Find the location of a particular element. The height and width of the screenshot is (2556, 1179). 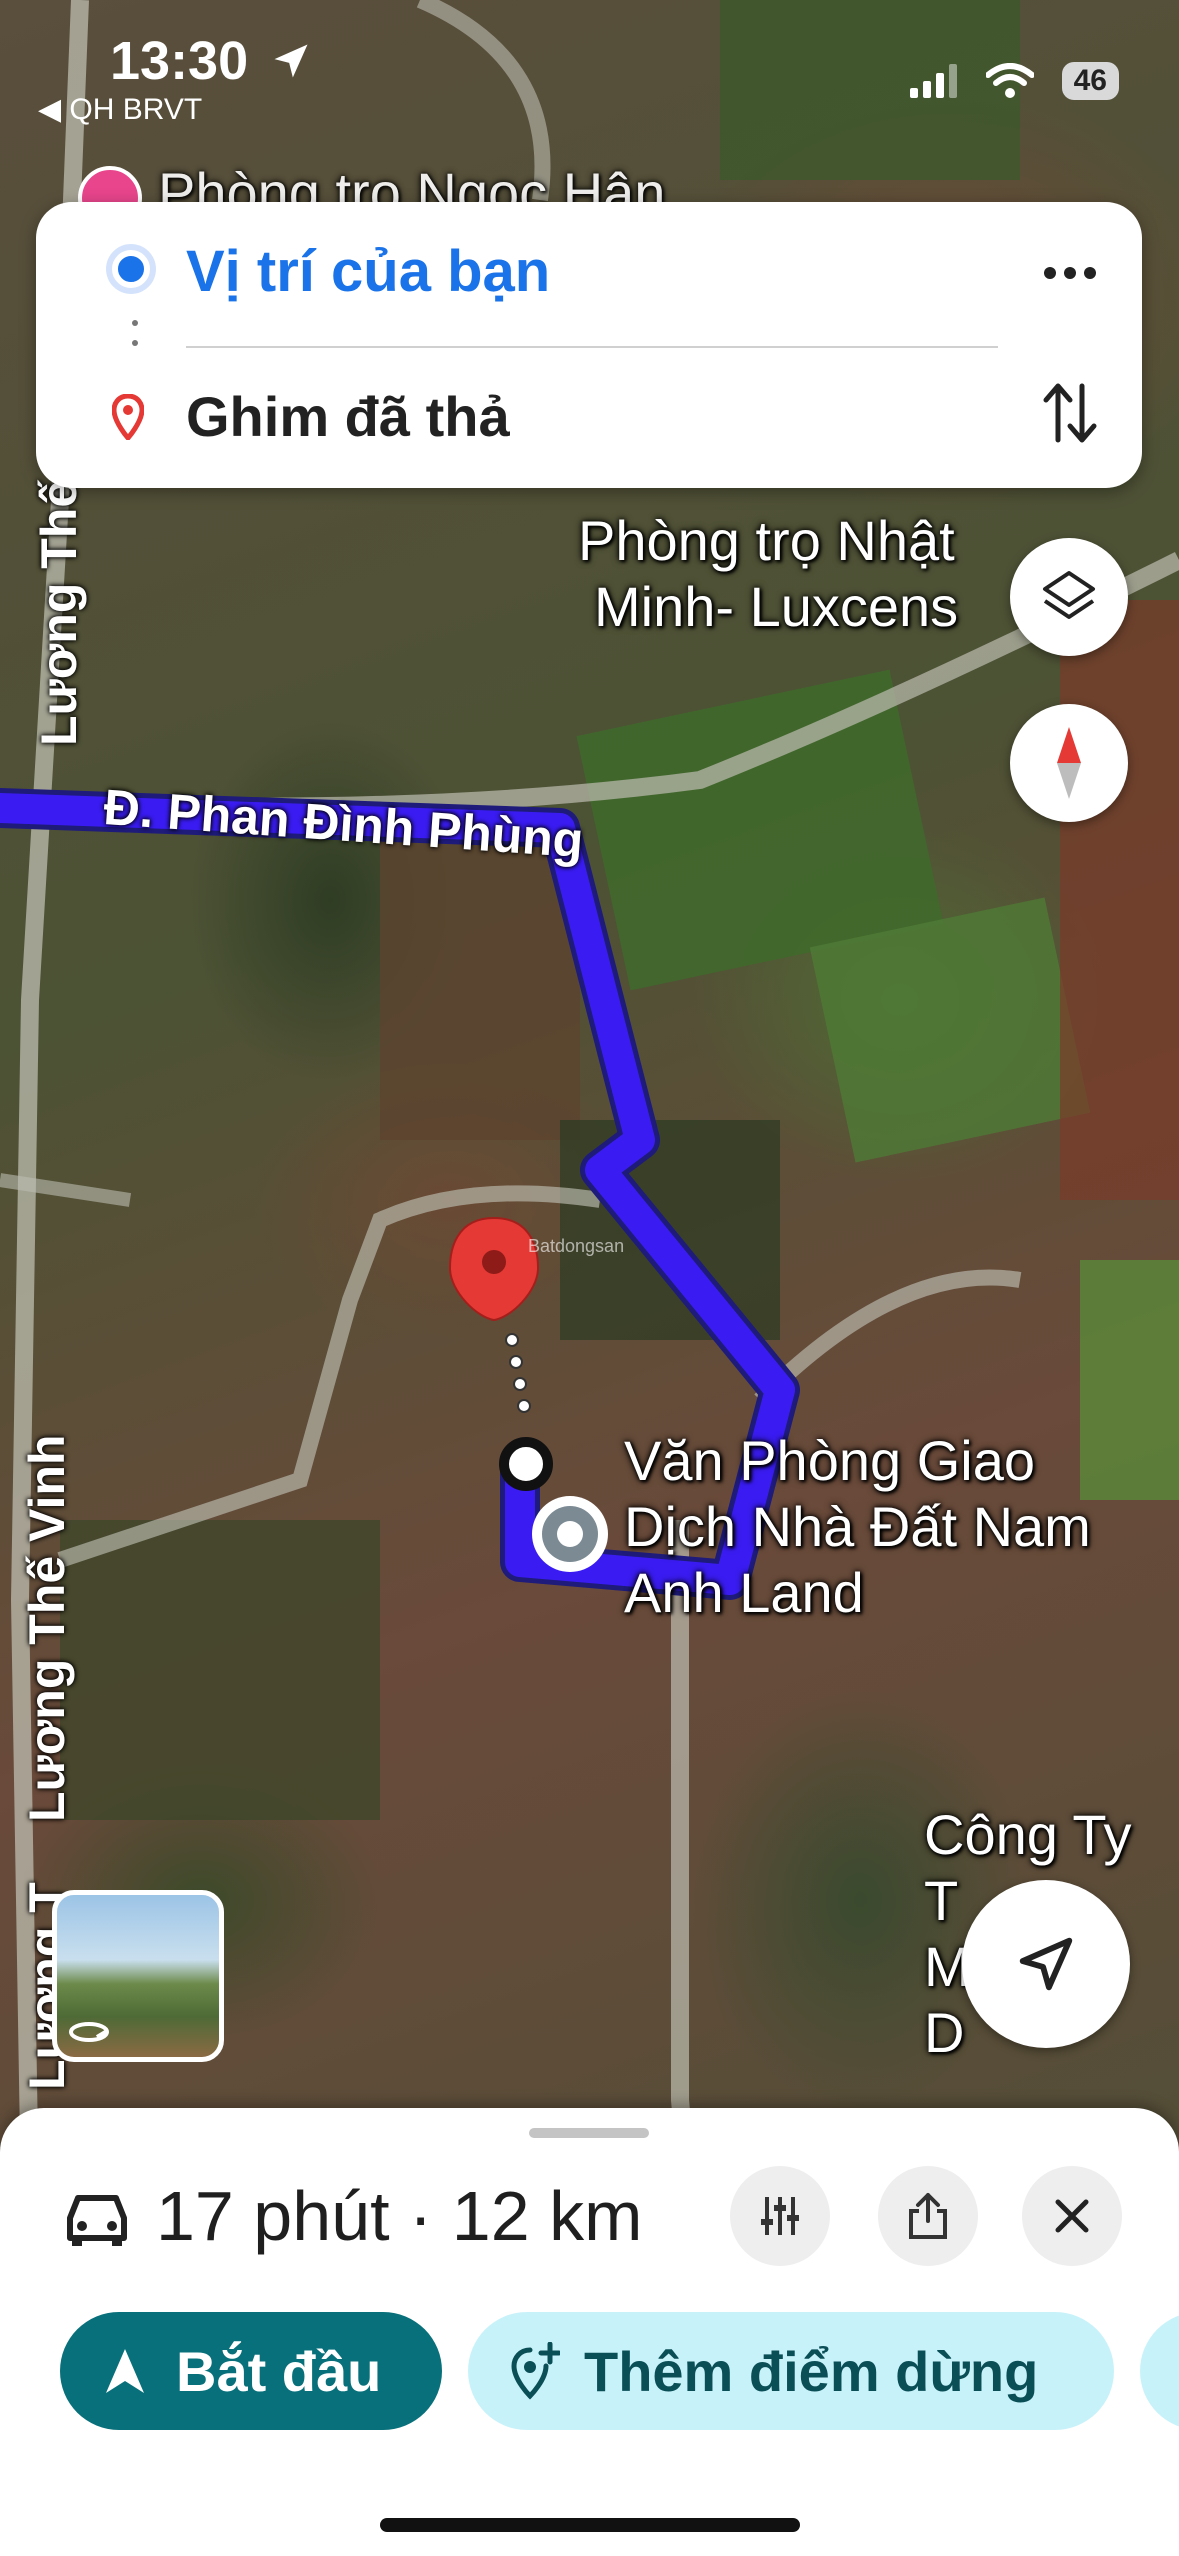

add-location-icon is located at coordinates (535, 2371).